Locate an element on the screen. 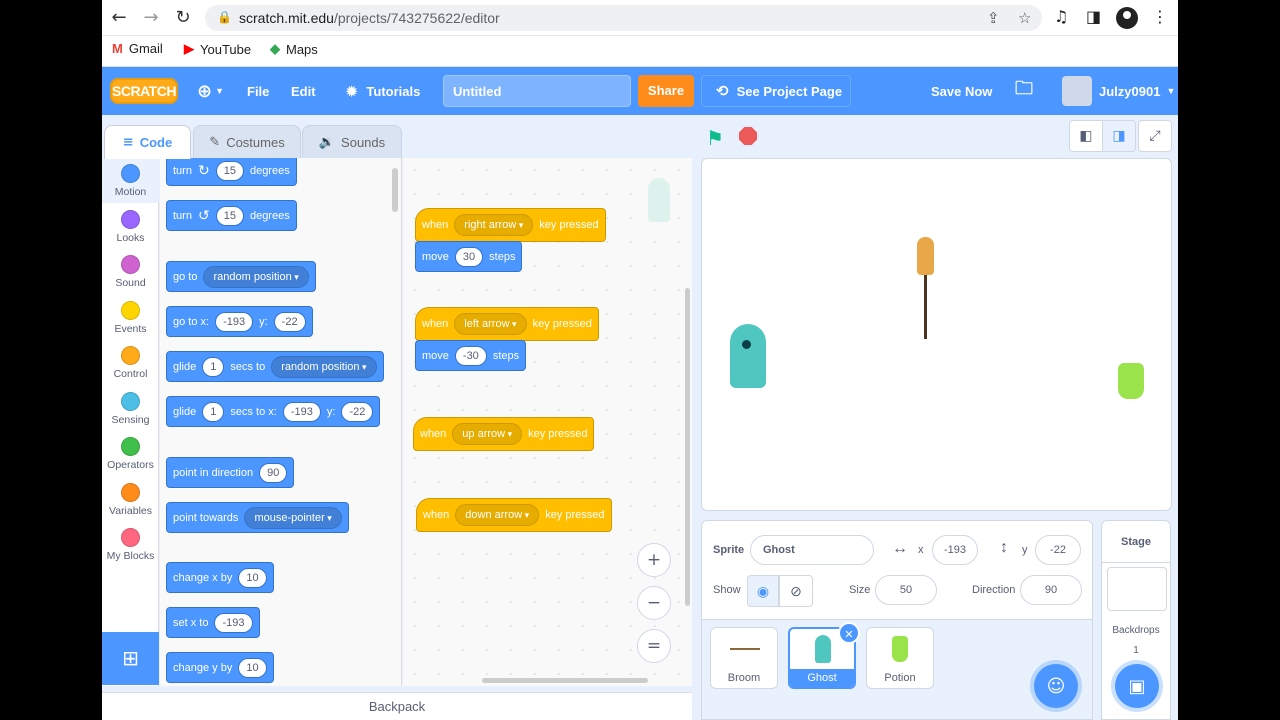 This screenshot has height=720, width=1280. ghost-sprite is located at coordinates (748, 356).